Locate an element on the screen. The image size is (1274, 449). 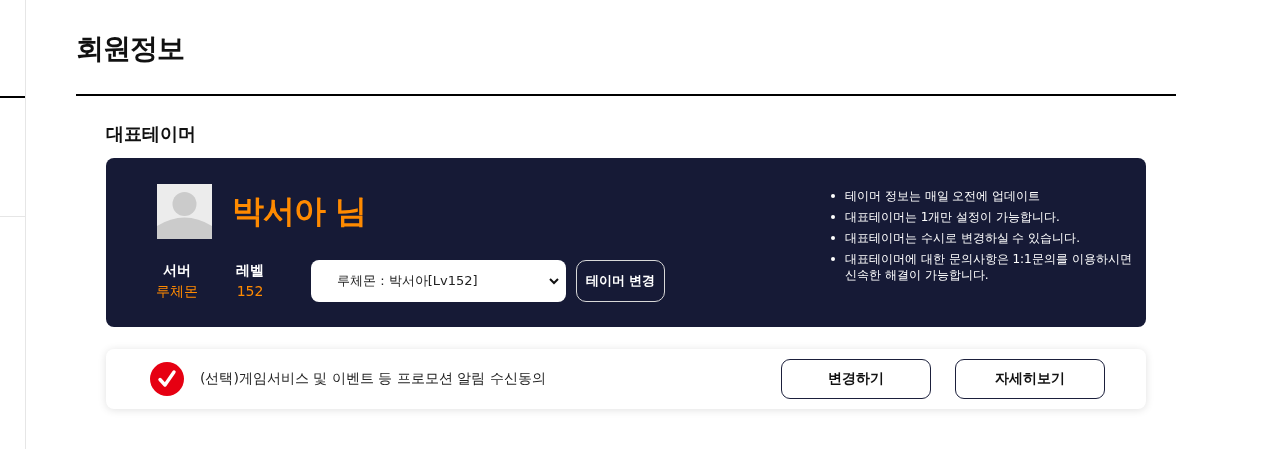
avatar-icon is located at coordinates (184, 211).